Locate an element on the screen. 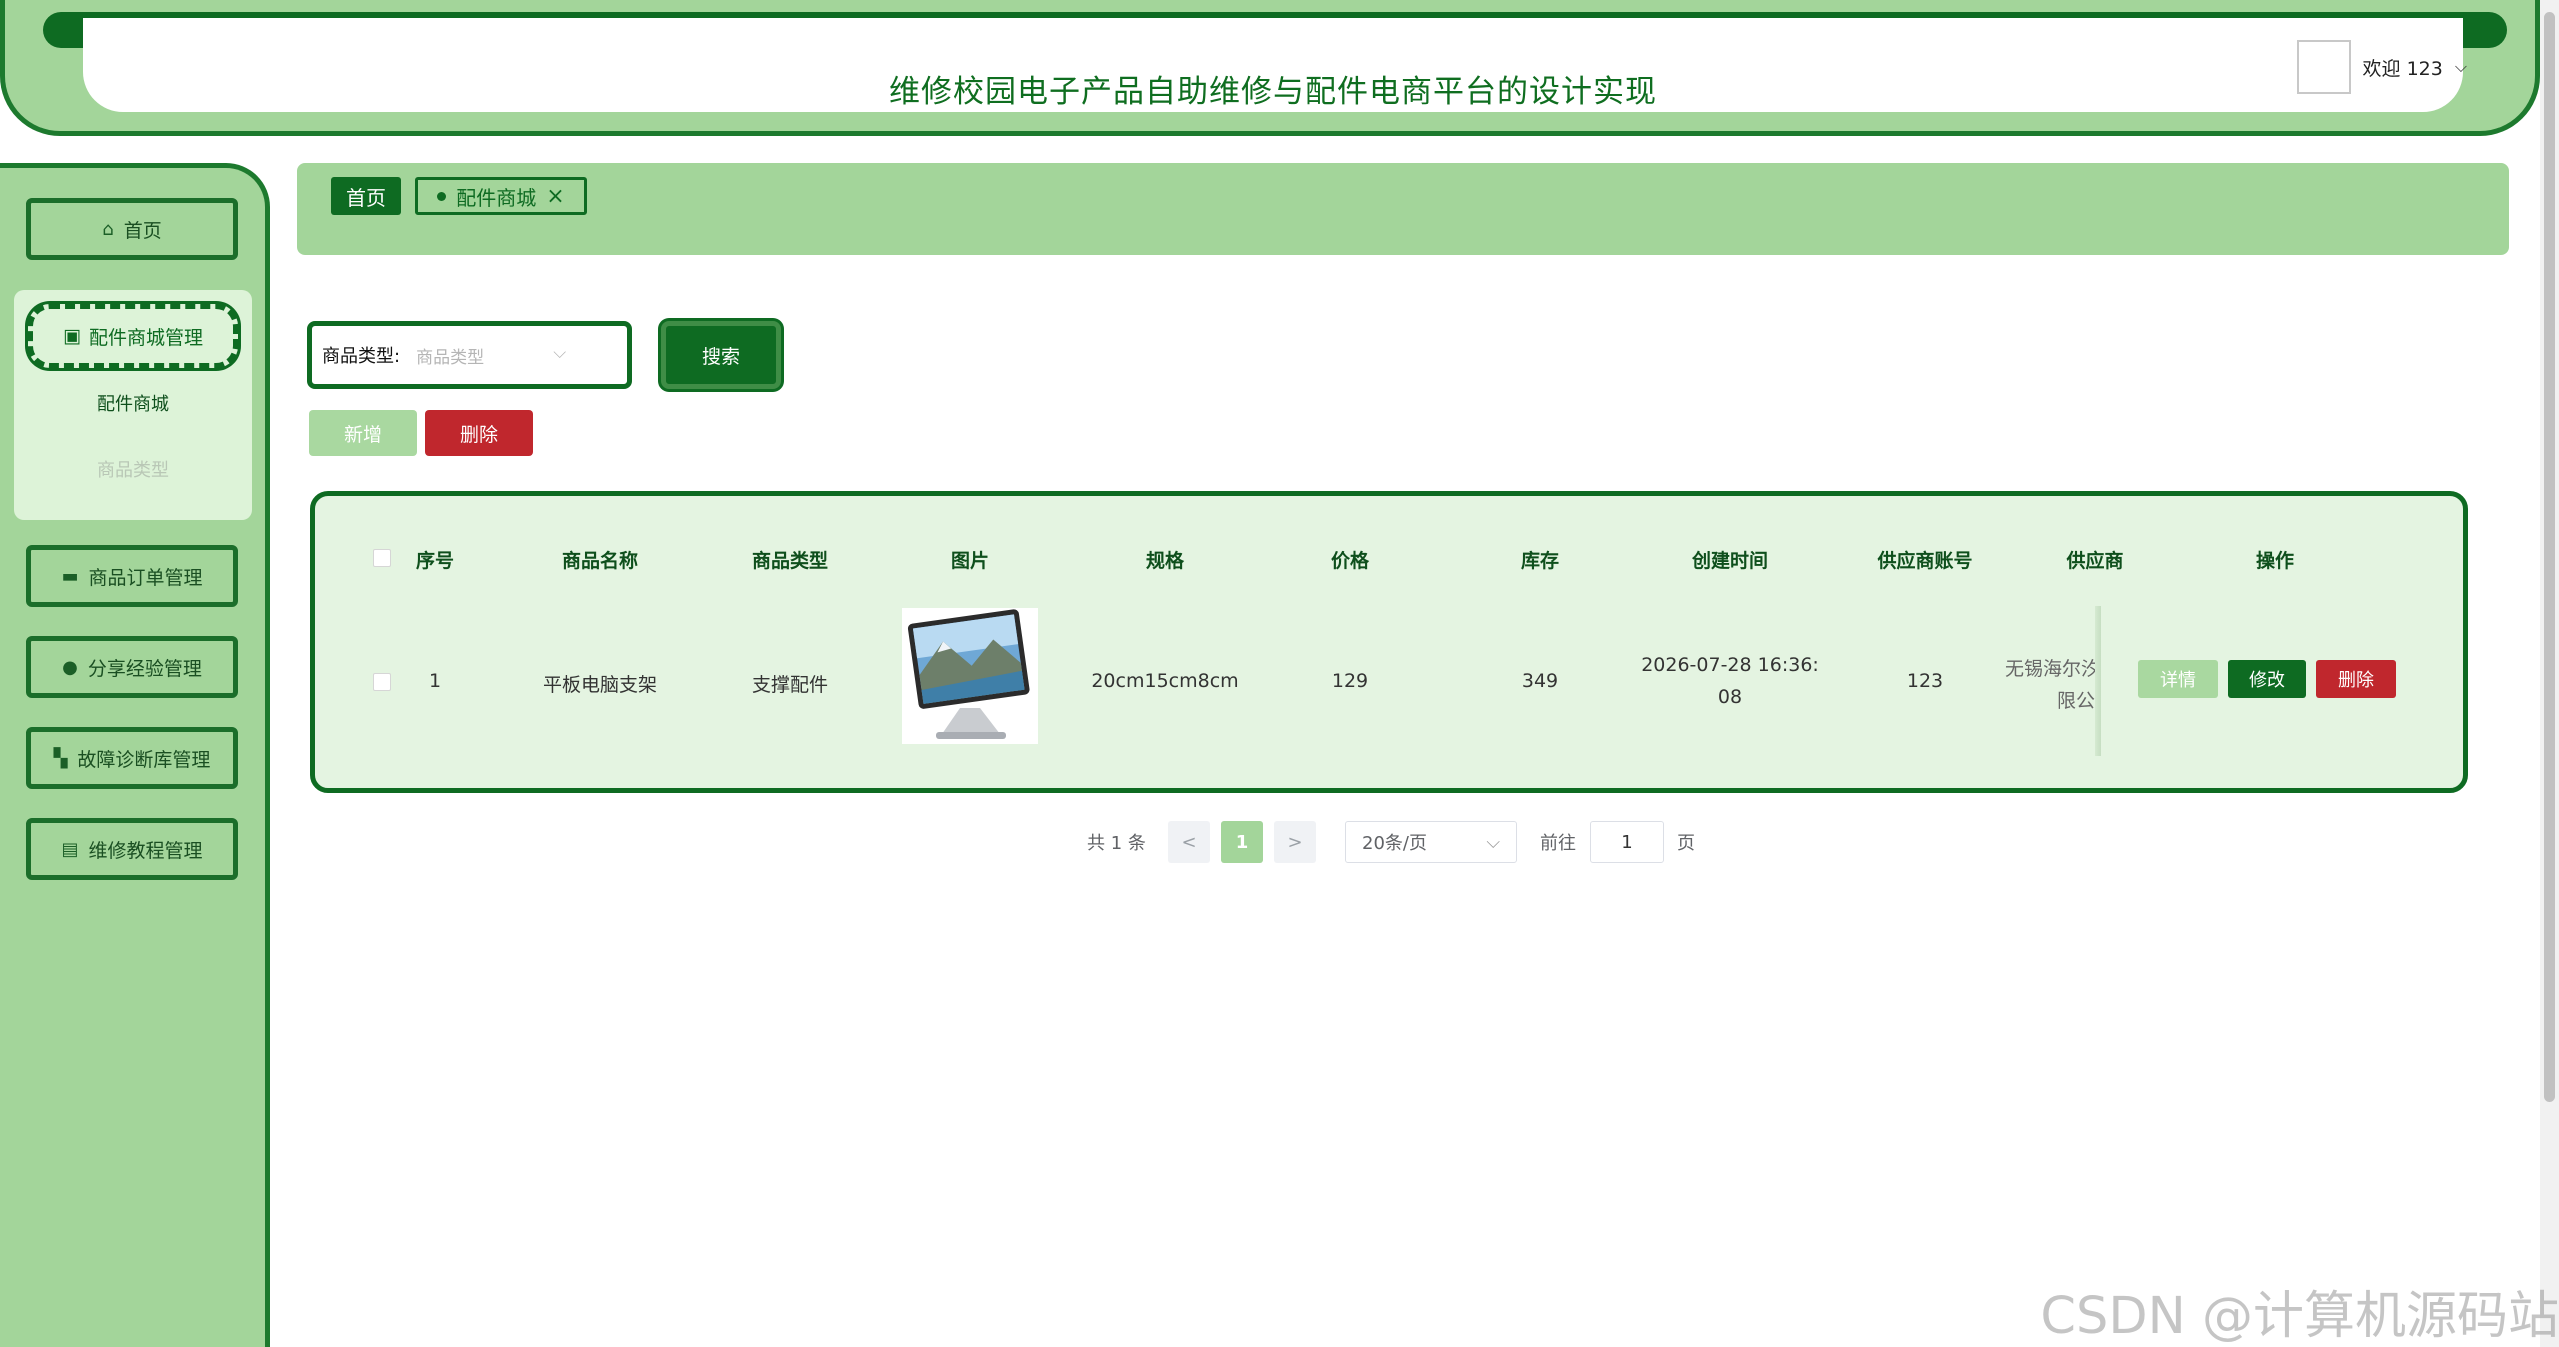 The height and width of the screenshot is (1347, 2559). edit-button: 修改 is located at coordinates (2267, 679).